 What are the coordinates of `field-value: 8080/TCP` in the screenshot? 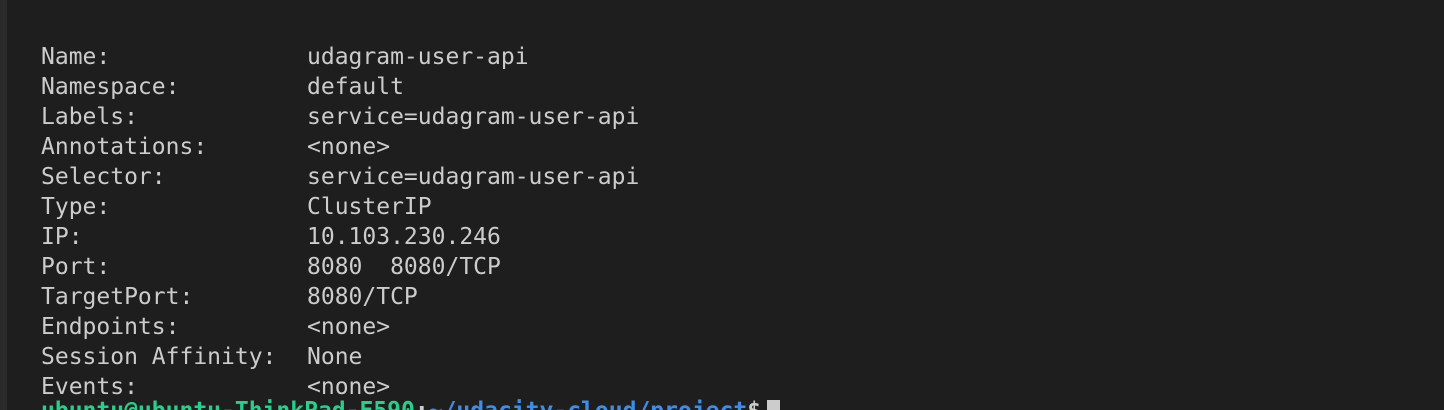 It's located at (362, 297).